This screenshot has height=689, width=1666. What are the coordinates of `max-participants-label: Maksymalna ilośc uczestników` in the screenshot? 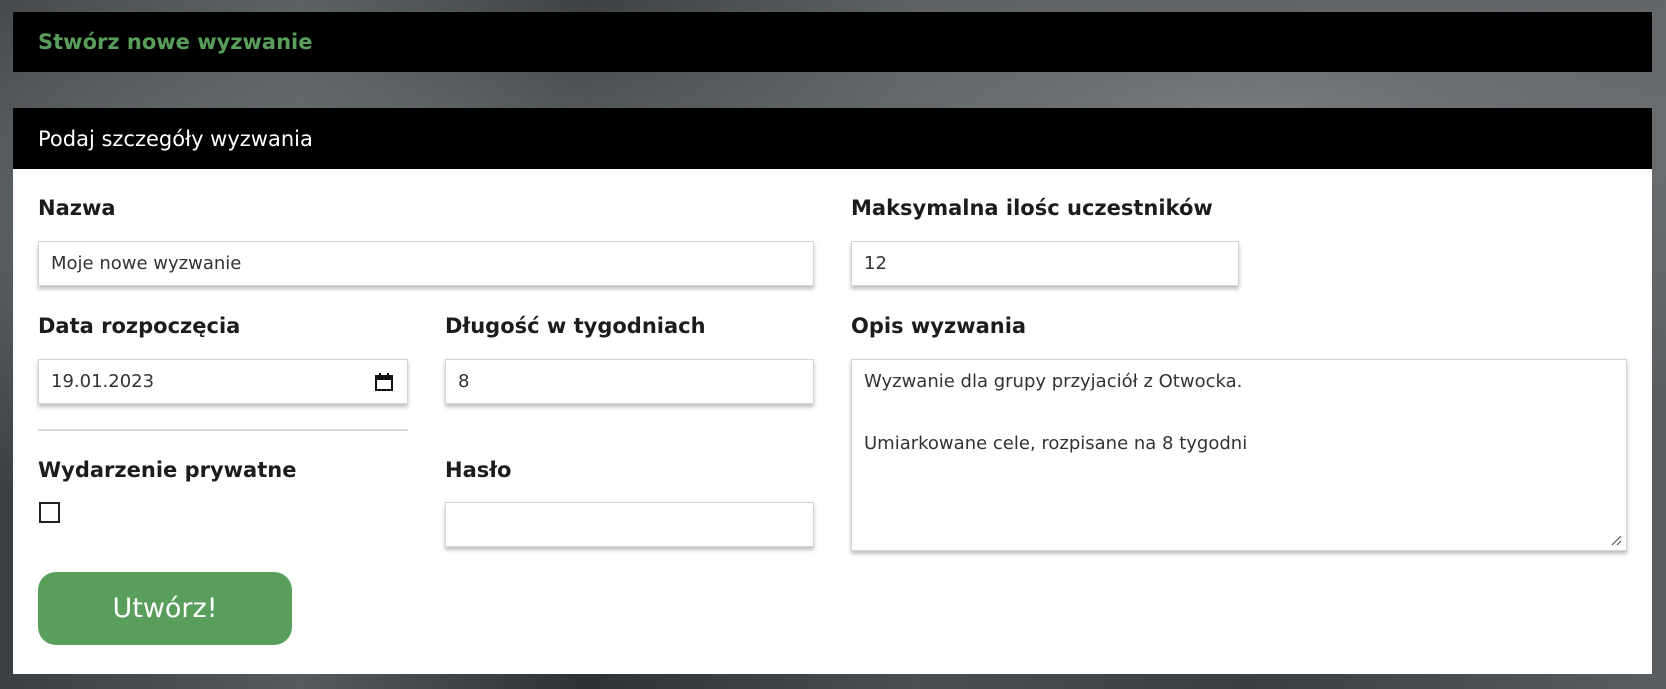 It's located at (1032, 208).